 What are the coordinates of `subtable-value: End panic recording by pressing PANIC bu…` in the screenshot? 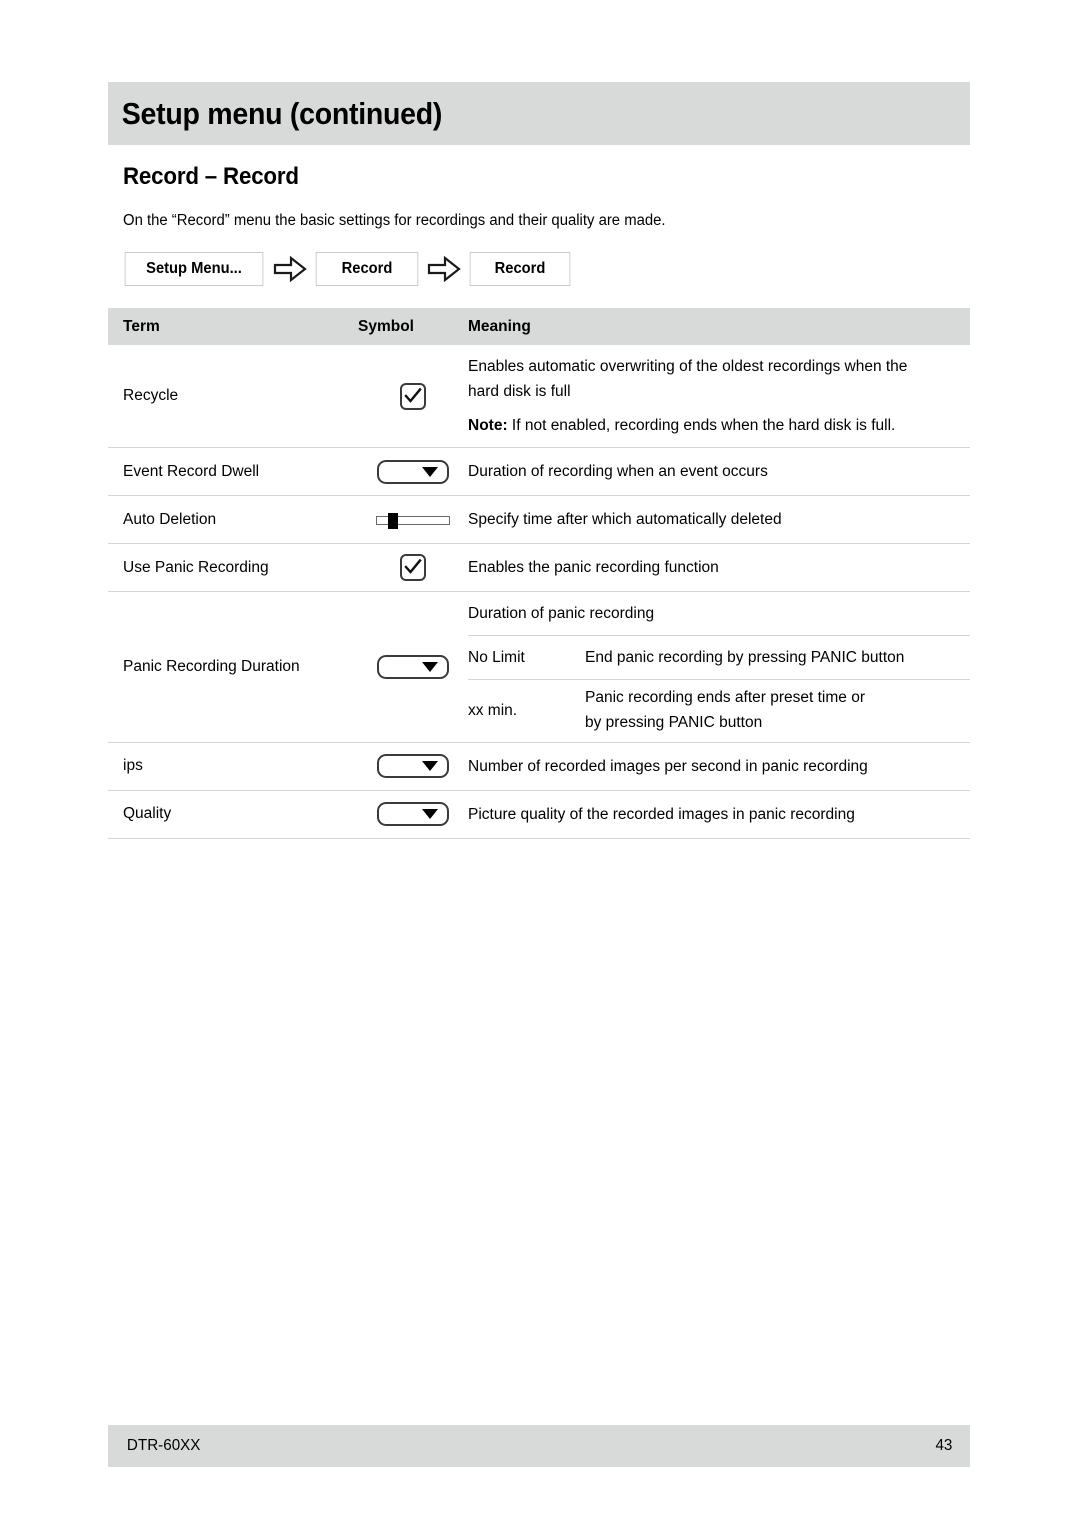 It's located at (745, 657).